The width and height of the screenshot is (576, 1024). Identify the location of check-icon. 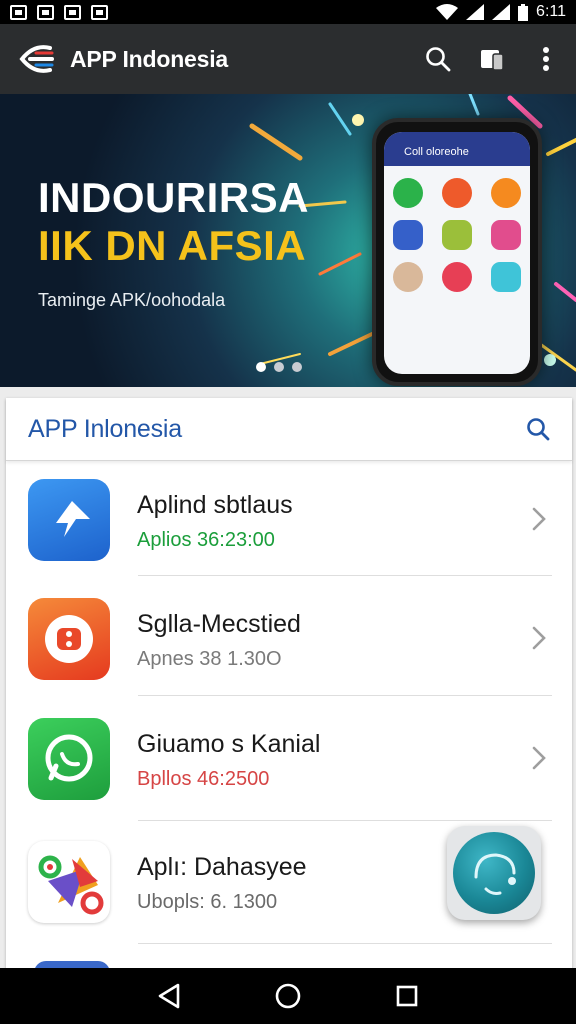
(72, 12).